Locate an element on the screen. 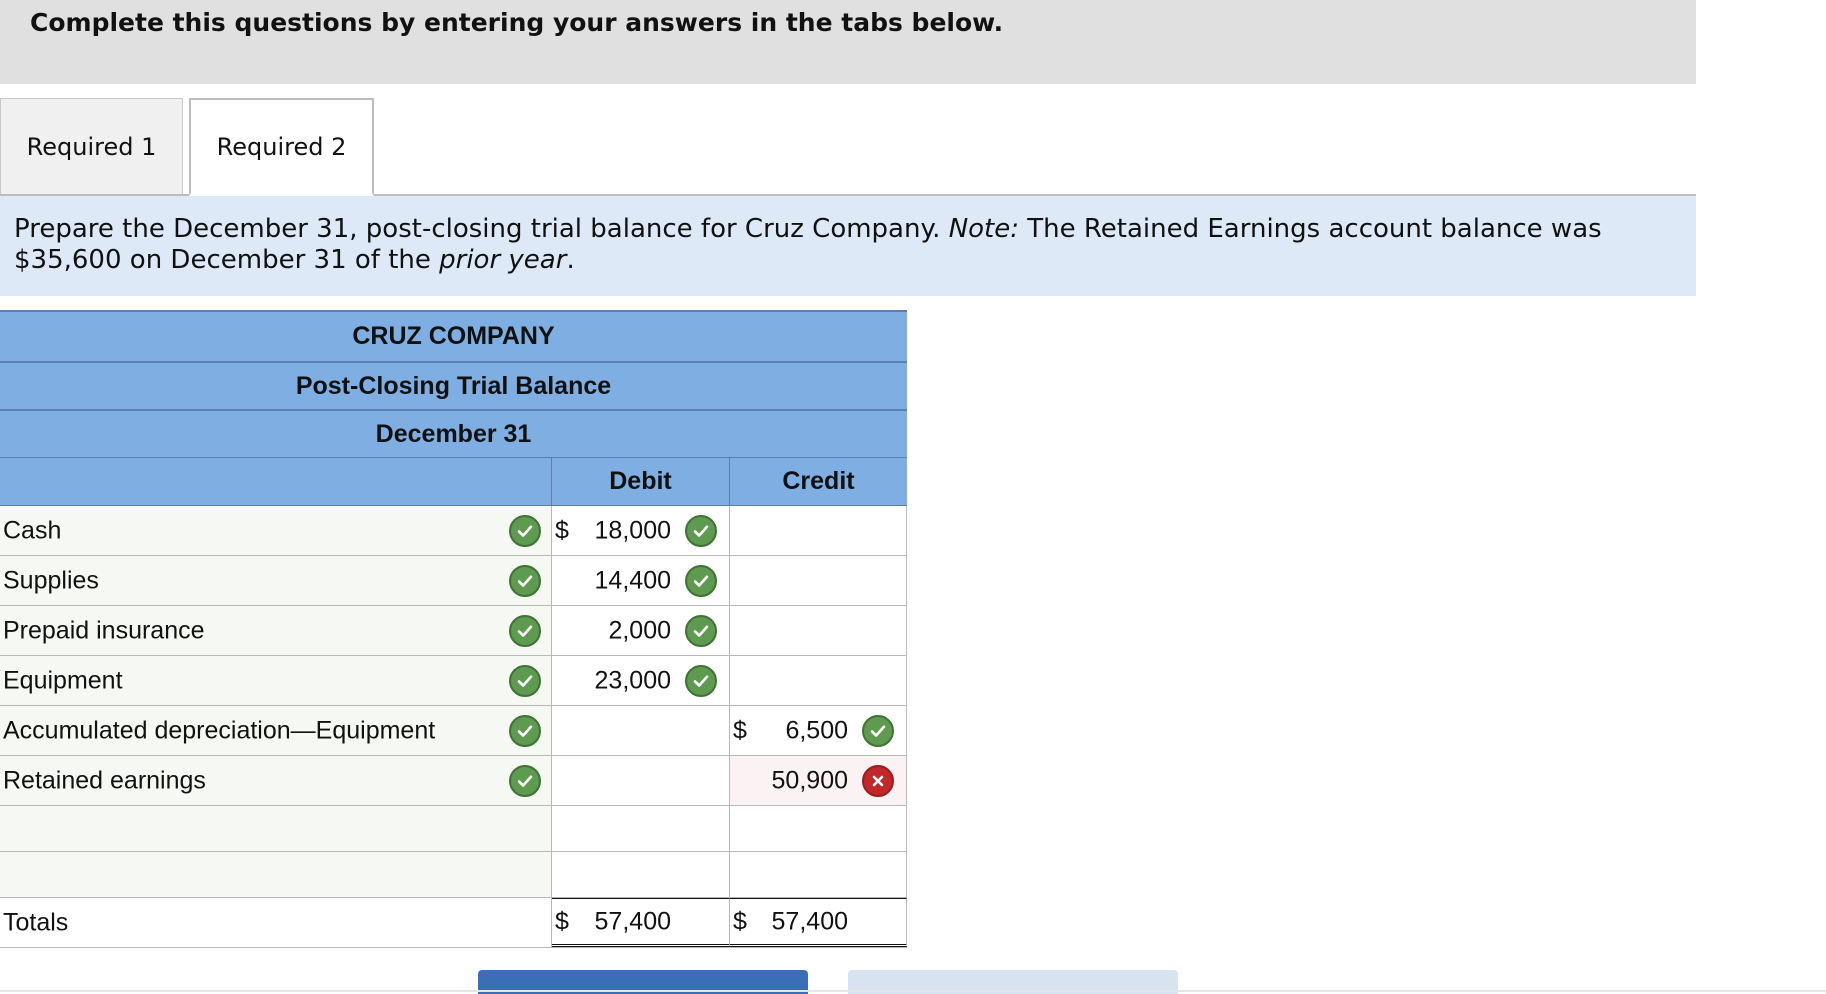  totals-label-cell: Totals is located at coordinates (276, 922).